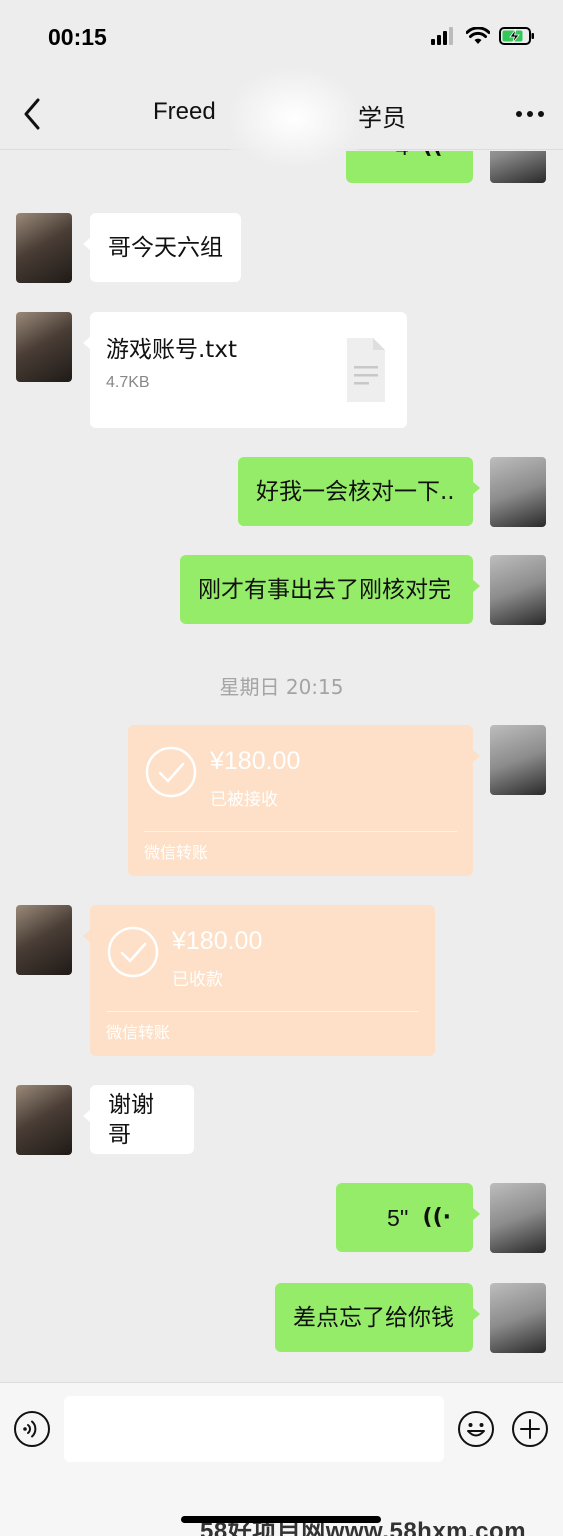 The image size is (563, 1536). I want to click on file-message-card: 游戏账号.txt 4.7KB, so click(245, 370).